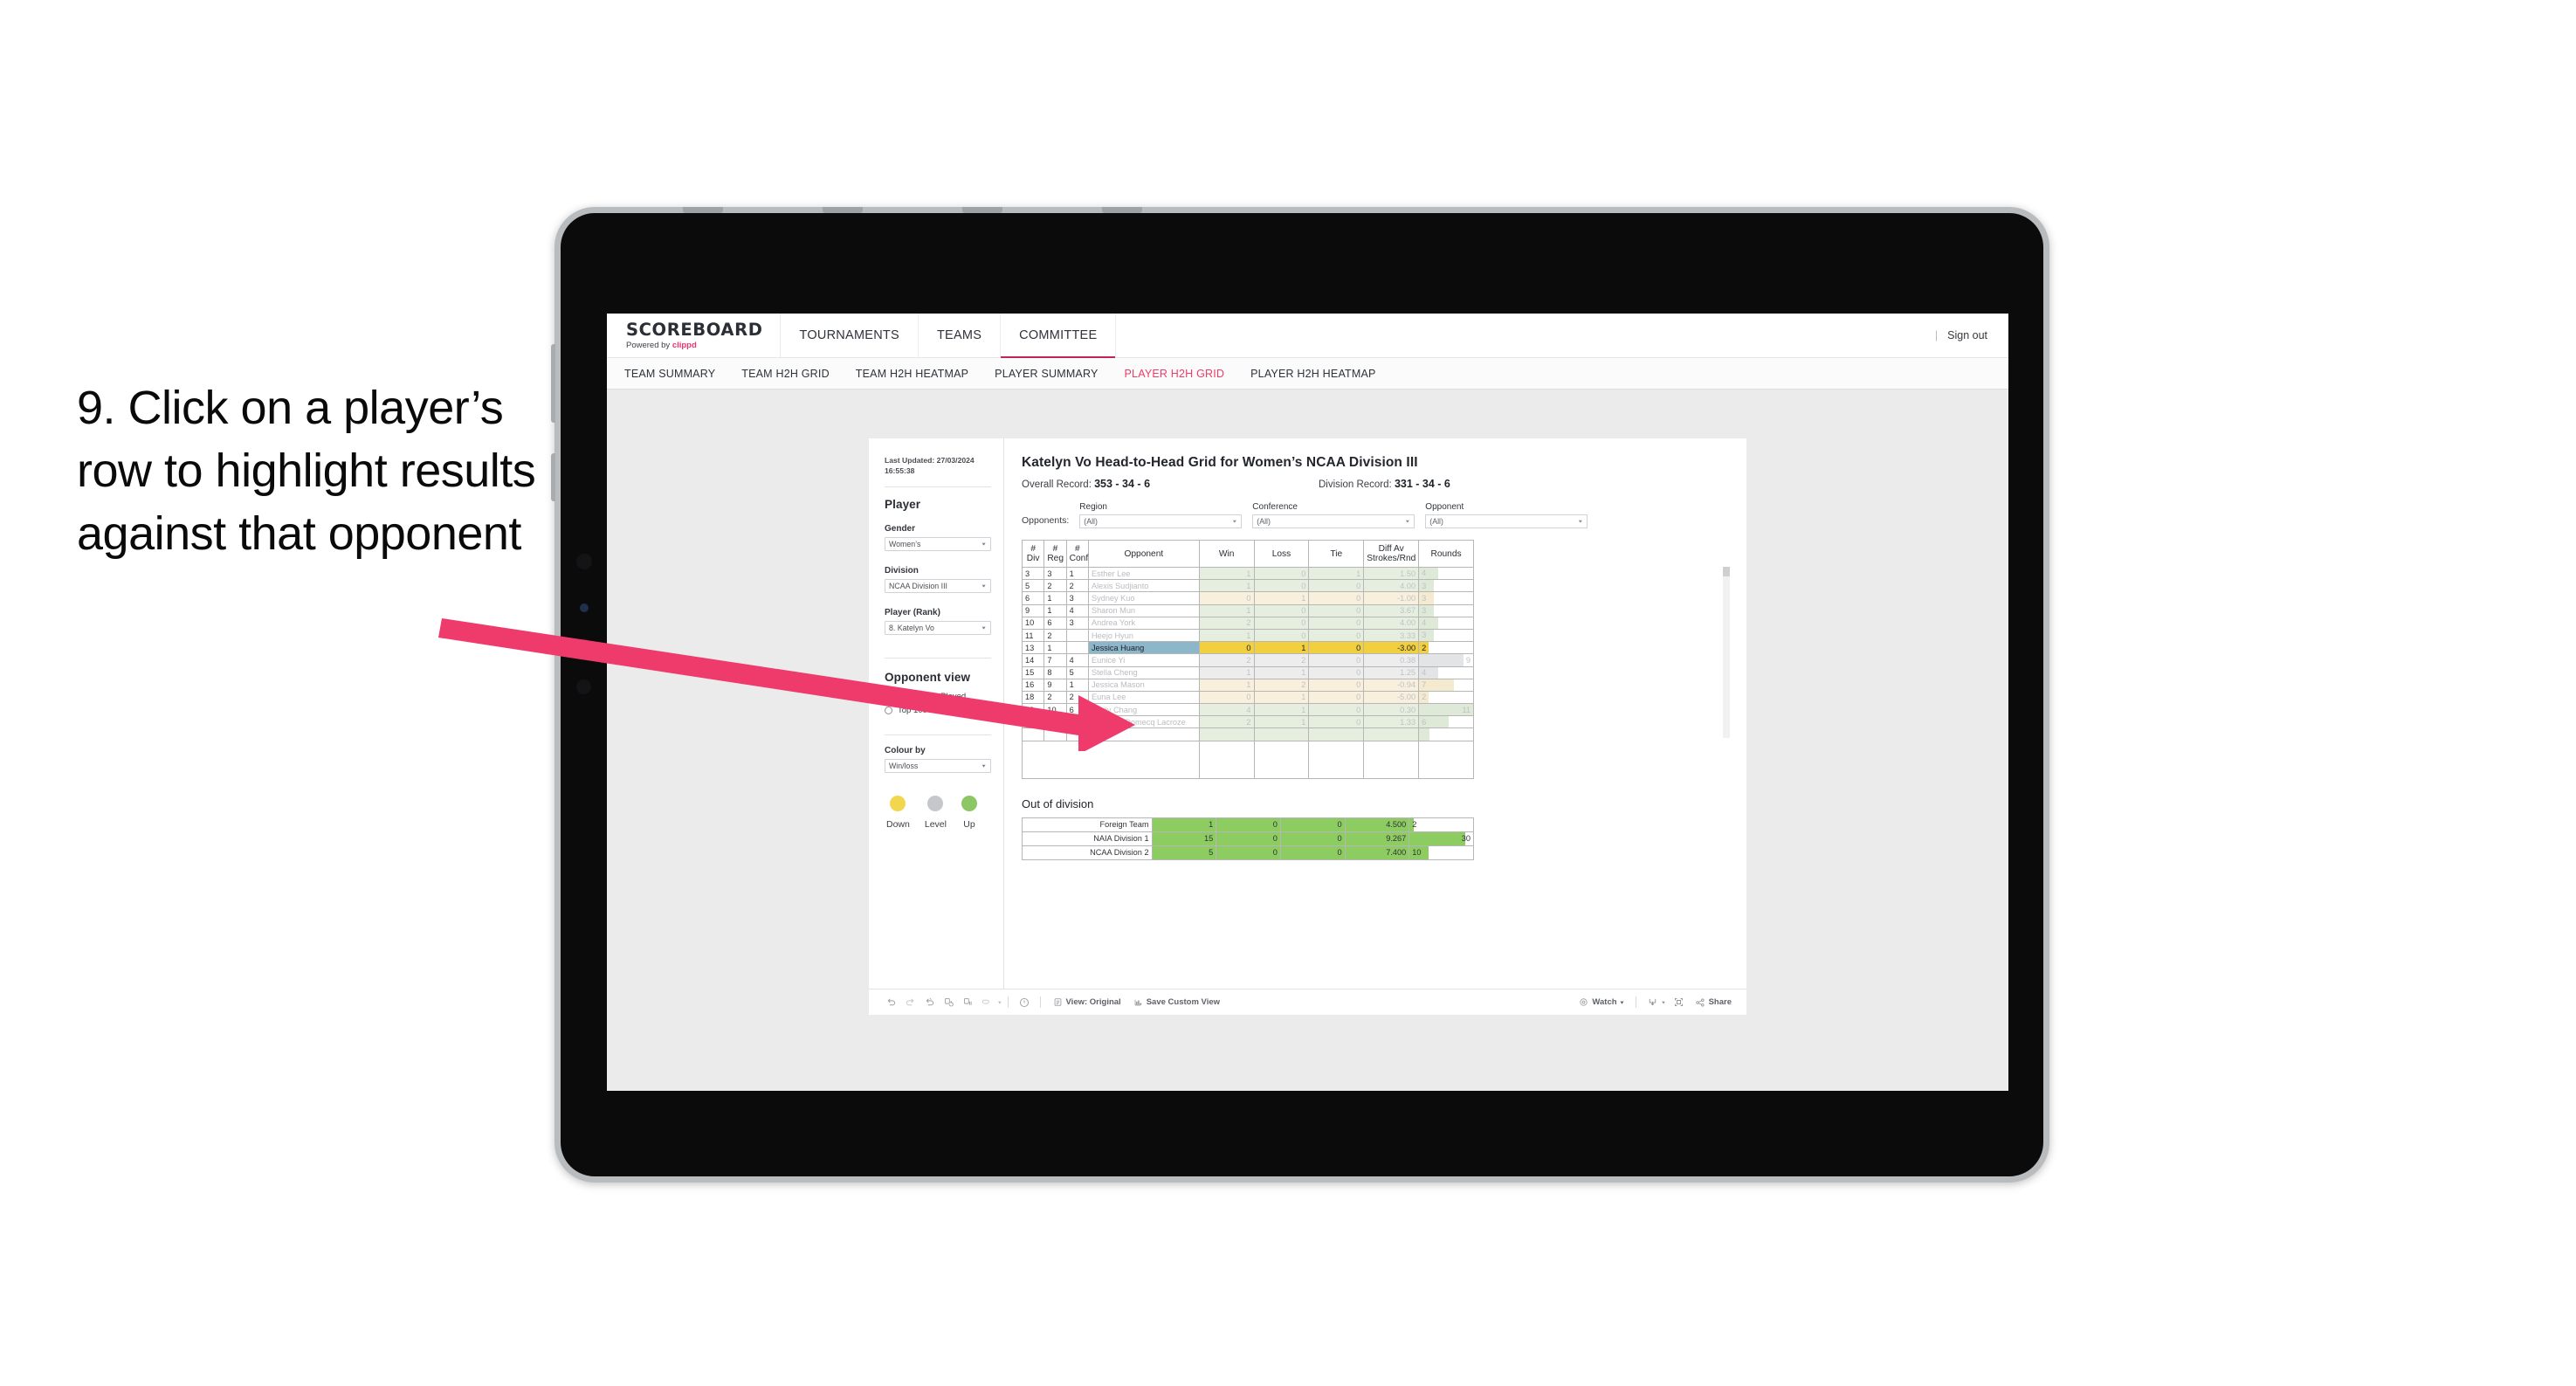  I want to click on out-of-division-row: NAIA Division 1 15 0 0 9.267 30, so click(1248, 839).